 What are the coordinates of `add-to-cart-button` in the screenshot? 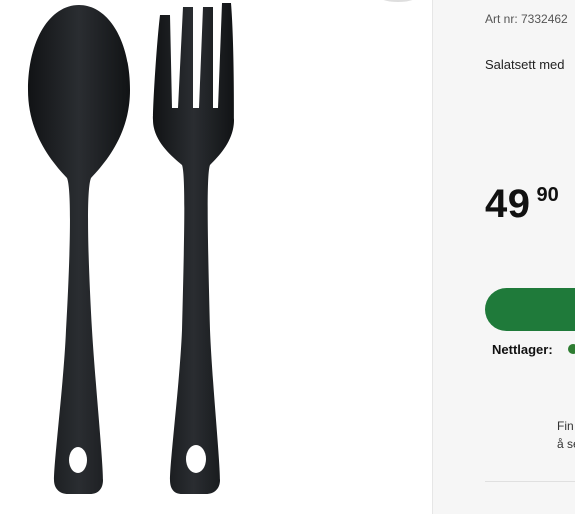 It's located at (530, 309).